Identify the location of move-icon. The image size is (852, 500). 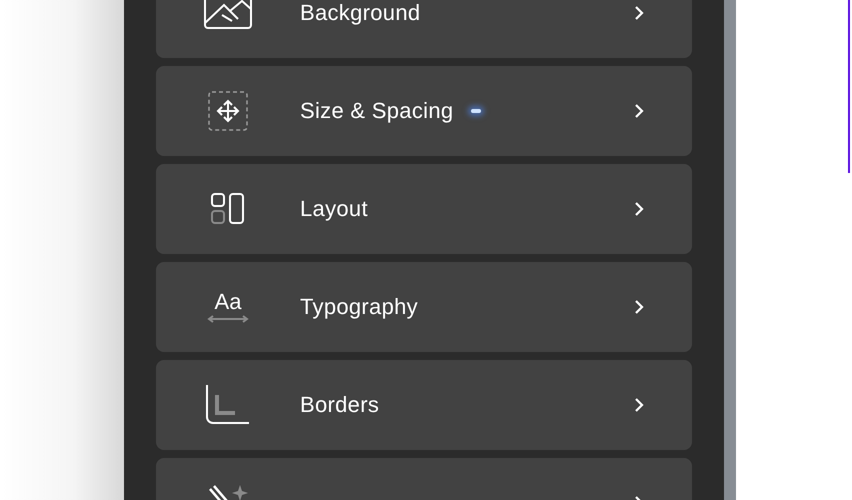
(228, 111).